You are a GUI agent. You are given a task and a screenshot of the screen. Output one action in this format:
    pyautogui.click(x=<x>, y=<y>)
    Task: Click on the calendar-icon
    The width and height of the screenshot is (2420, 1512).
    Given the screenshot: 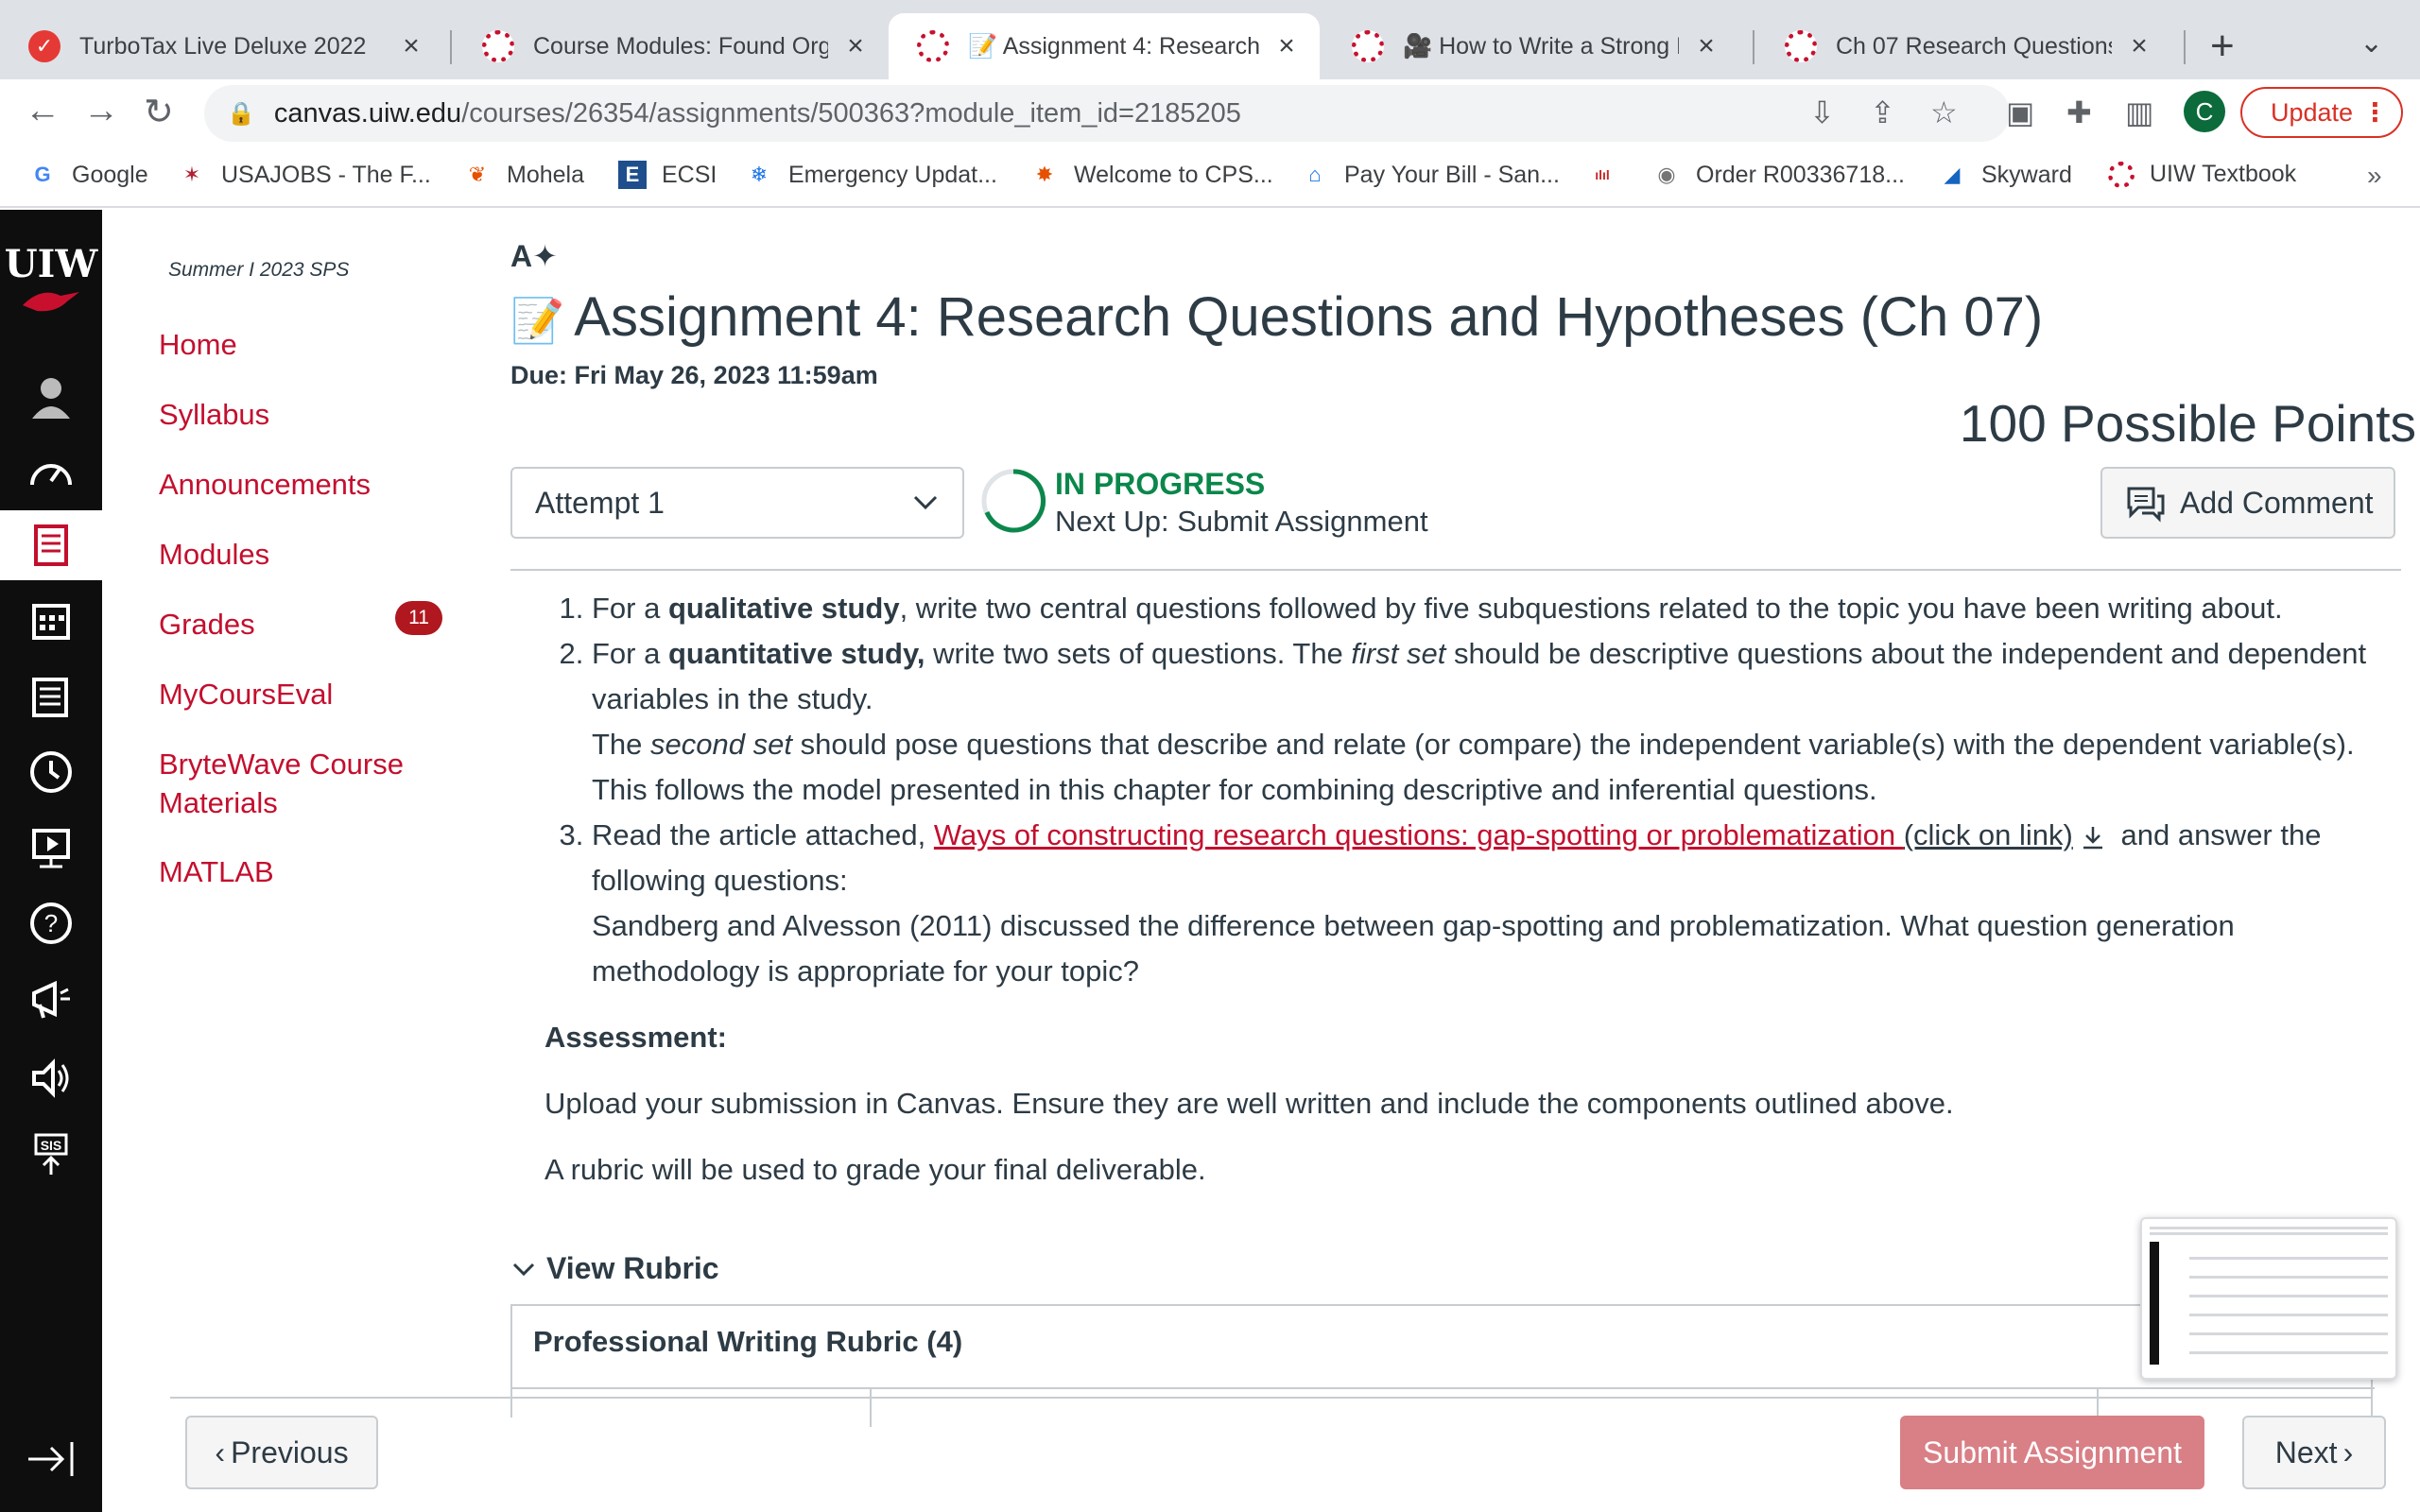 What is the action you would take?
    pyautogui.click(x=51, y=621)
    